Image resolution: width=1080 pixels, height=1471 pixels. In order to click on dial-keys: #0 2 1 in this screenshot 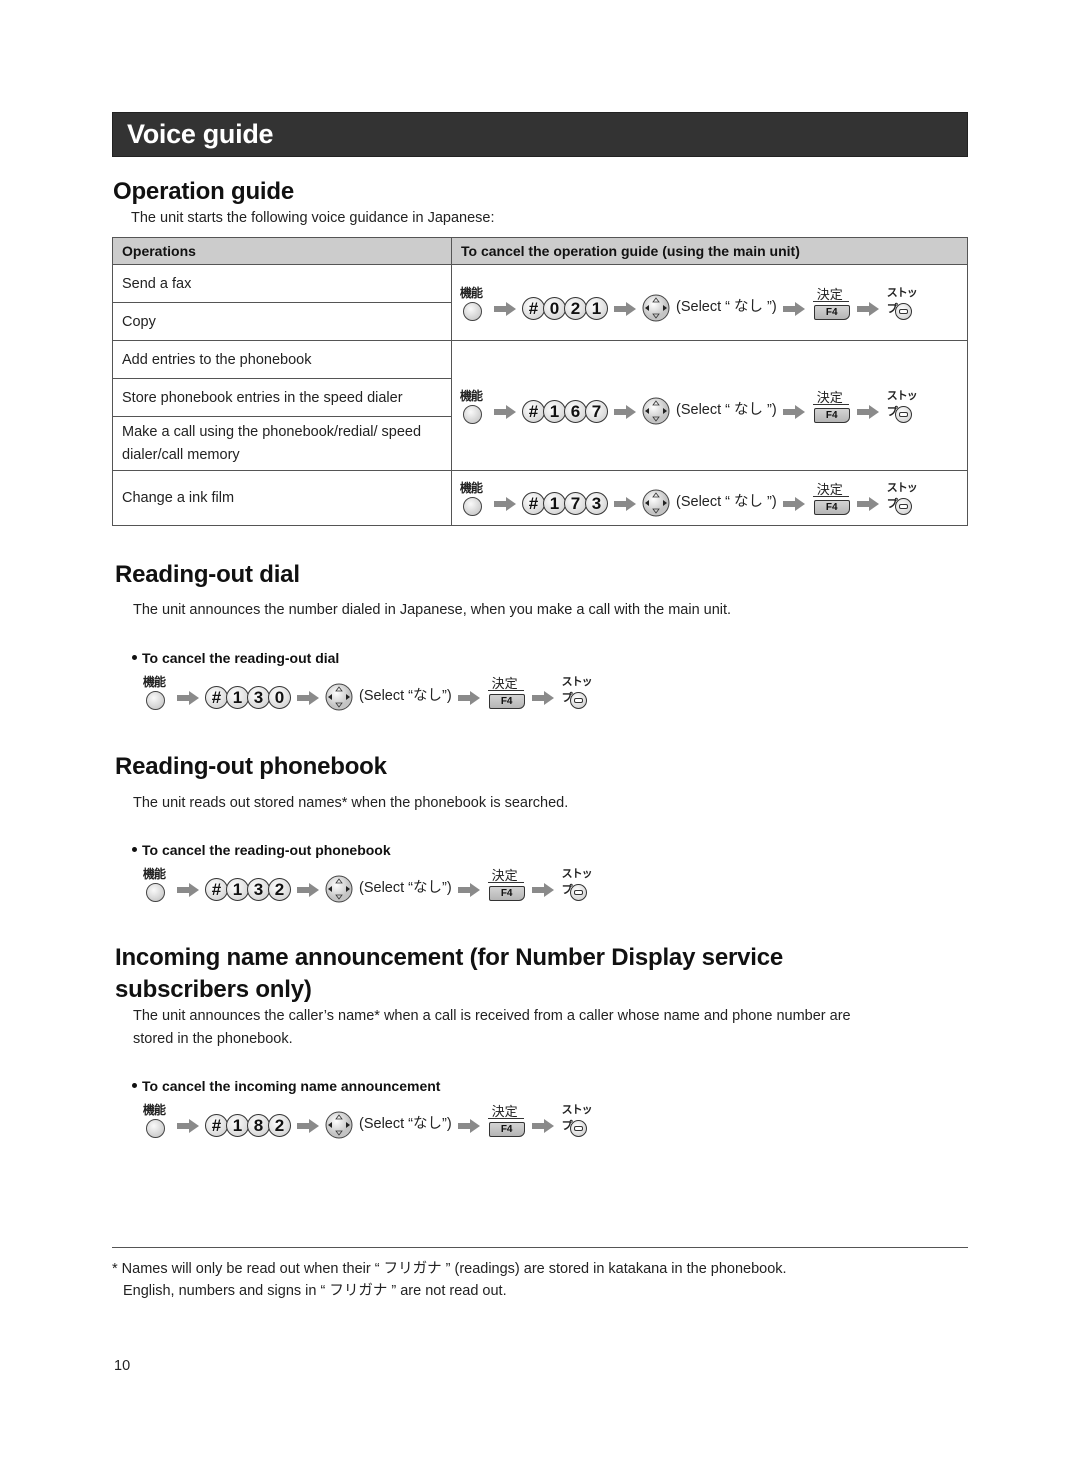, I will do `click(565, 309)`.